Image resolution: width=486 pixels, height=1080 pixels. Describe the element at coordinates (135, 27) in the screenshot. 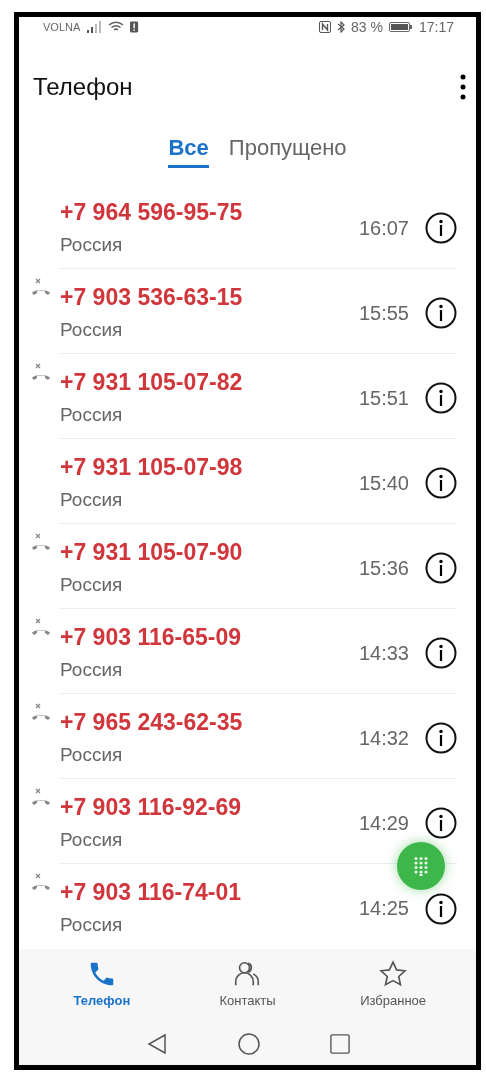

I see `alert-icon` at that location.